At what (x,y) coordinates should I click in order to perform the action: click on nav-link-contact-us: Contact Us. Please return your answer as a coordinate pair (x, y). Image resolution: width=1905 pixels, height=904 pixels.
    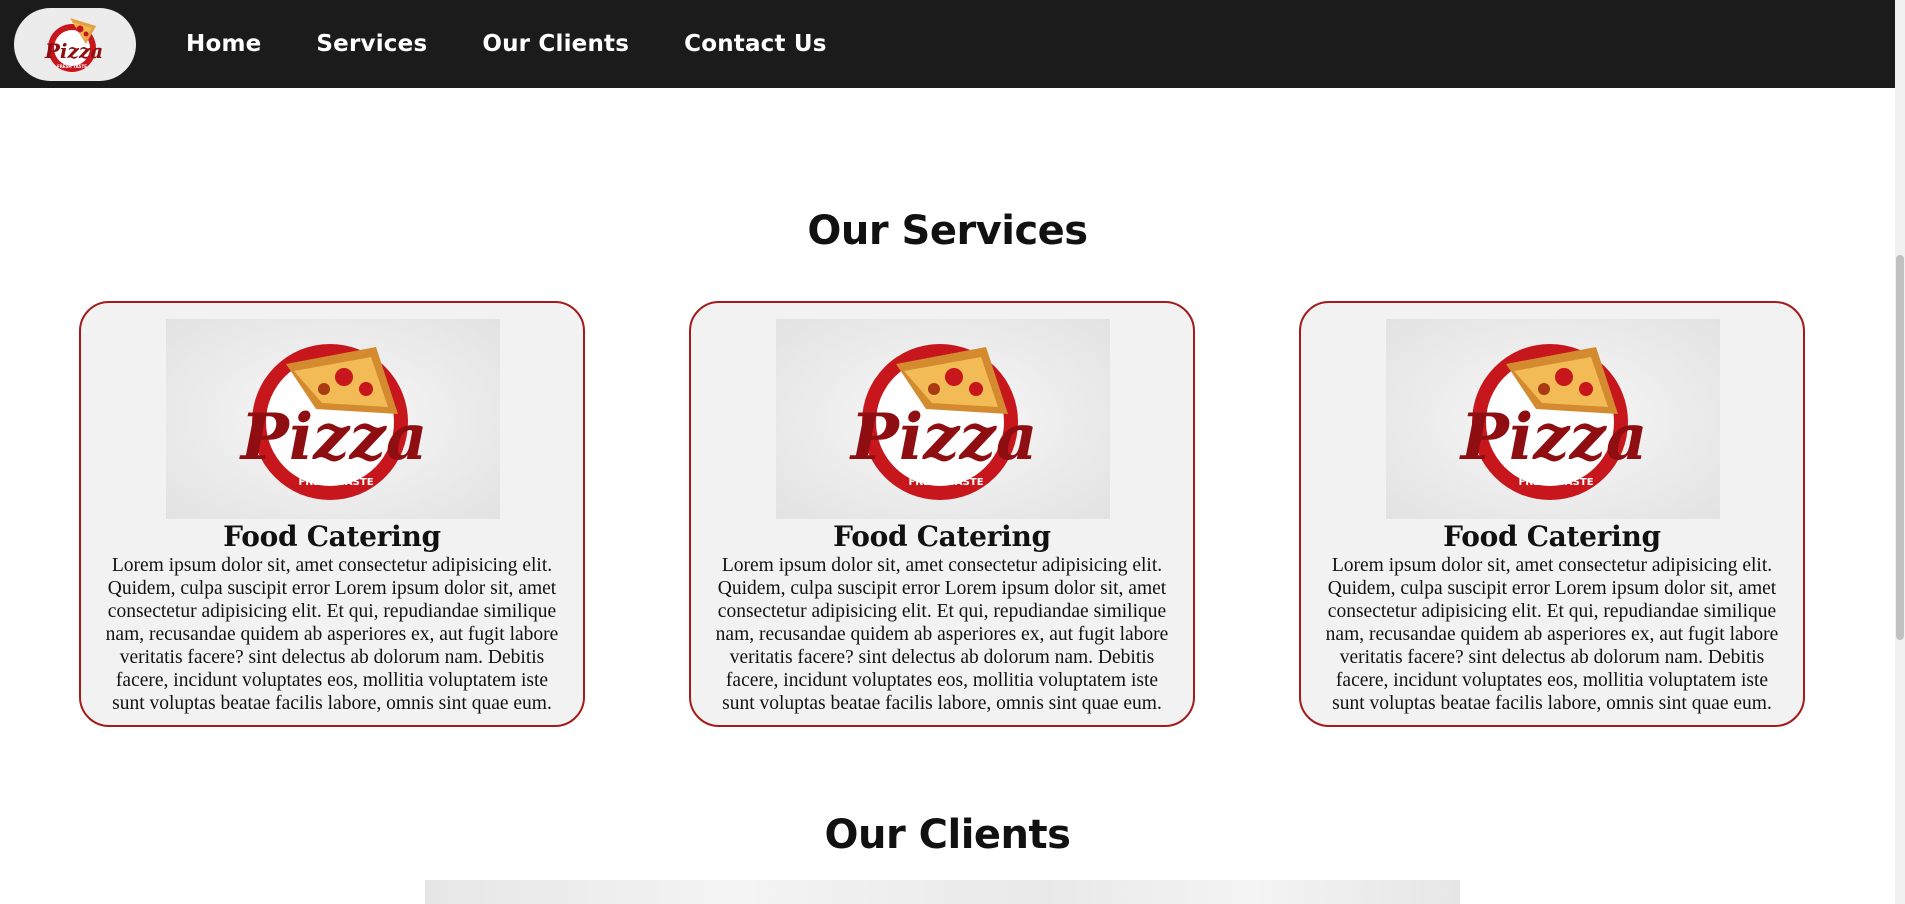
    Looking at the image, I should click on (755, 44).